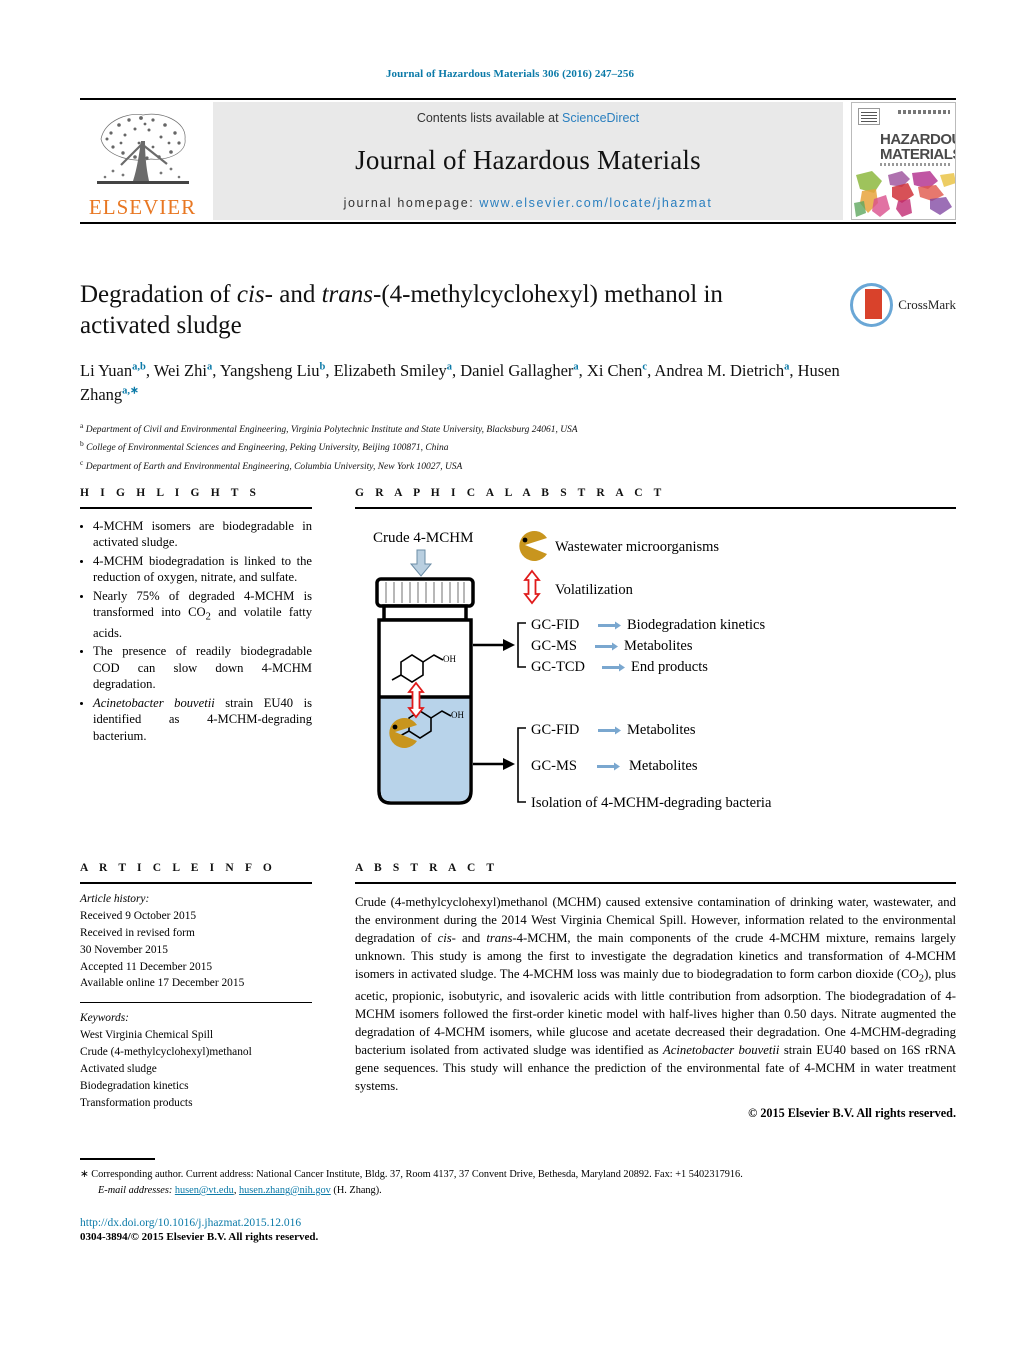 The width and height of the screenshot is (1020, 1351). What do you see at coordinates (655, 508) in the screenshot?
I see `graphical-abstract-rule` at bounding box center [655, 508].